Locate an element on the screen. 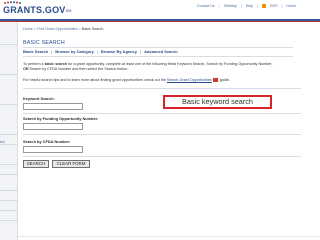 The height and width of the screenshot is (240, 320). contact-us-link: Contact Us is located at coordinates (206, 6).